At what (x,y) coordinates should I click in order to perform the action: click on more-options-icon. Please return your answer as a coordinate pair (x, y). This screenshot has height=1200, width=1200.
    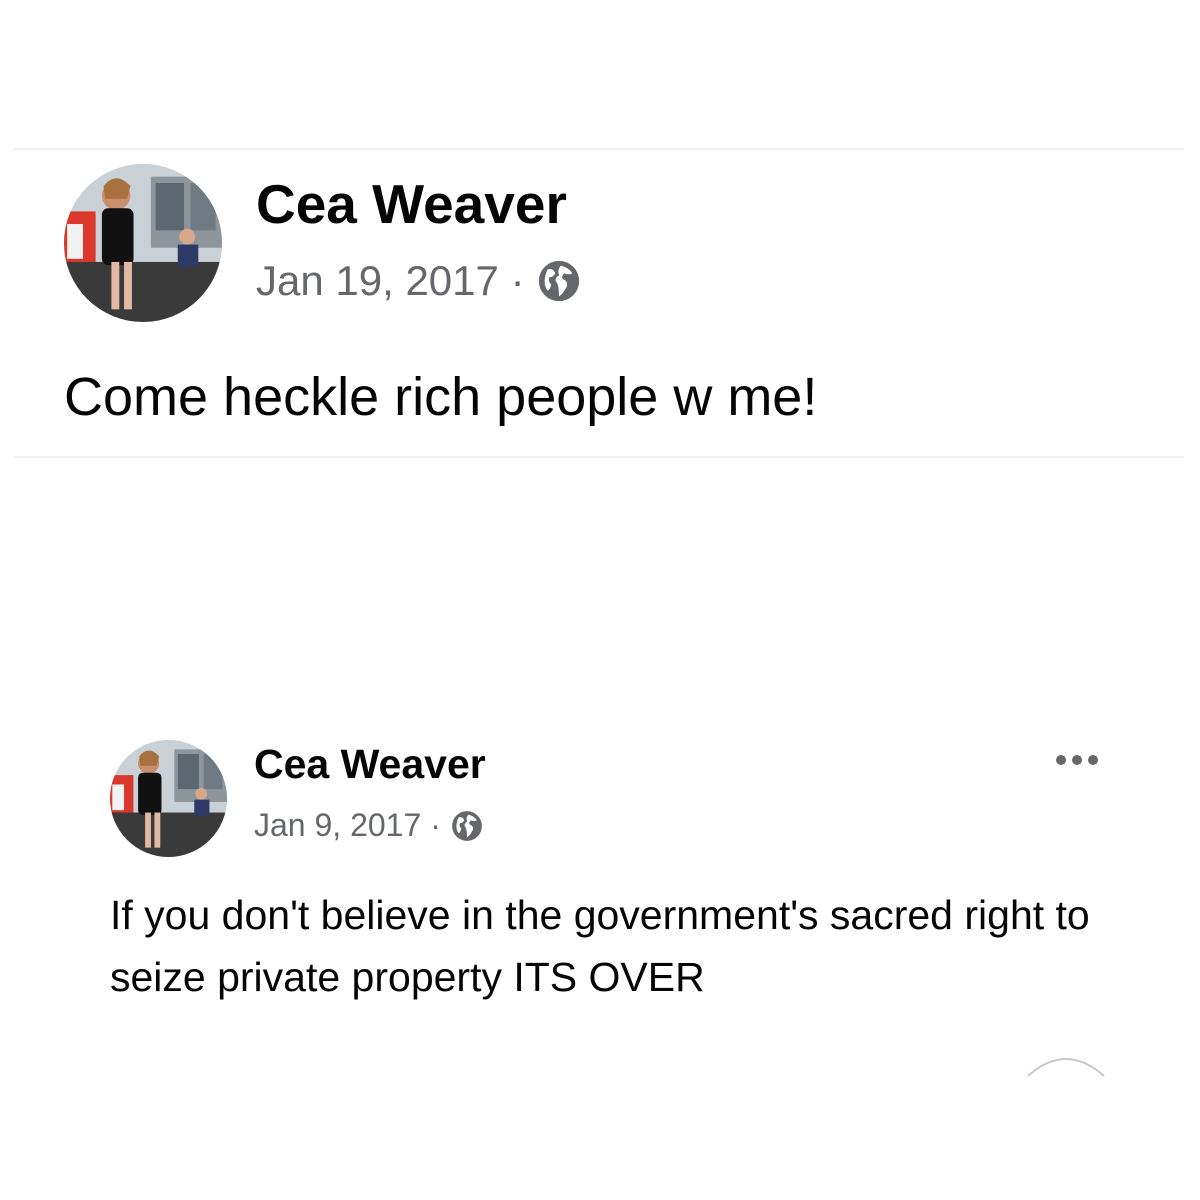
    Looking at the image, I should click on (1077, 760).